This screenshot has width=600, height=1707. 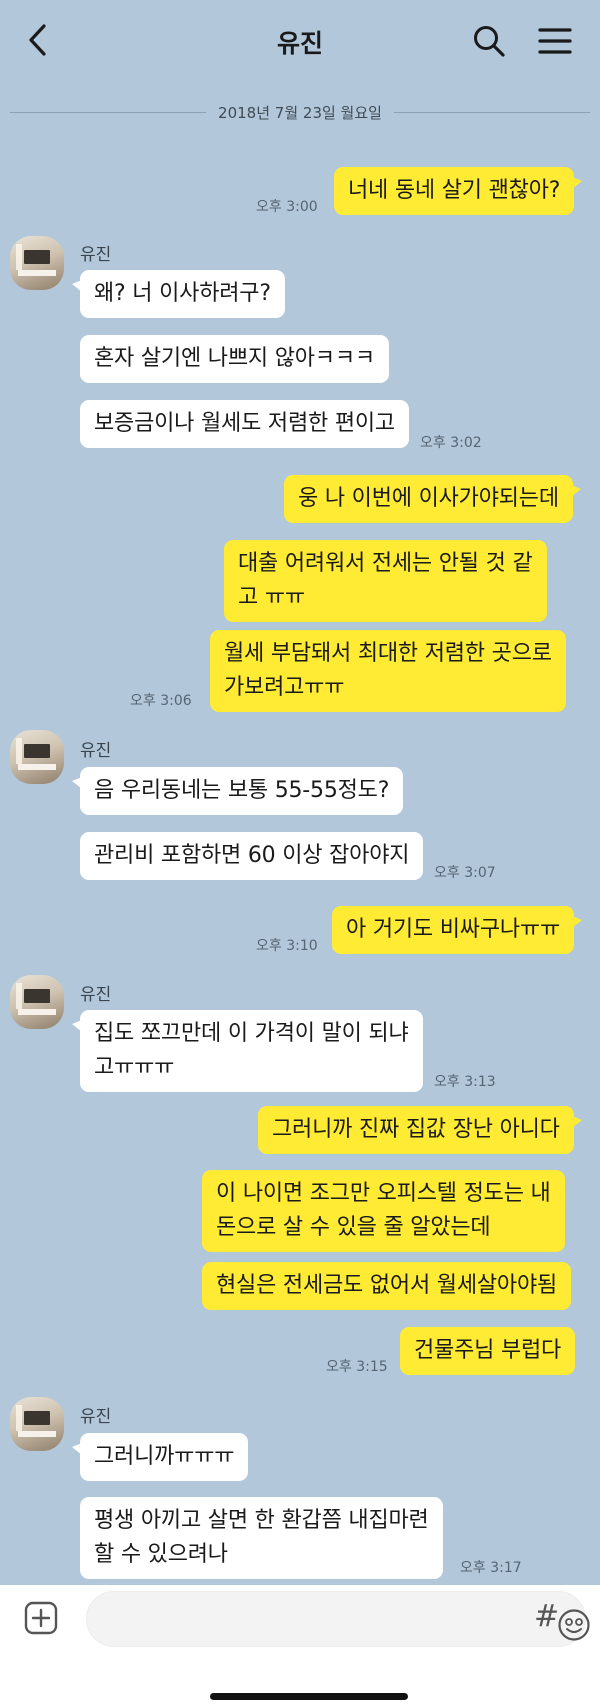 I want to click on their-message-bubble: 음 우리동네는 보통 55-55정도?, so click(x=237, y=791).